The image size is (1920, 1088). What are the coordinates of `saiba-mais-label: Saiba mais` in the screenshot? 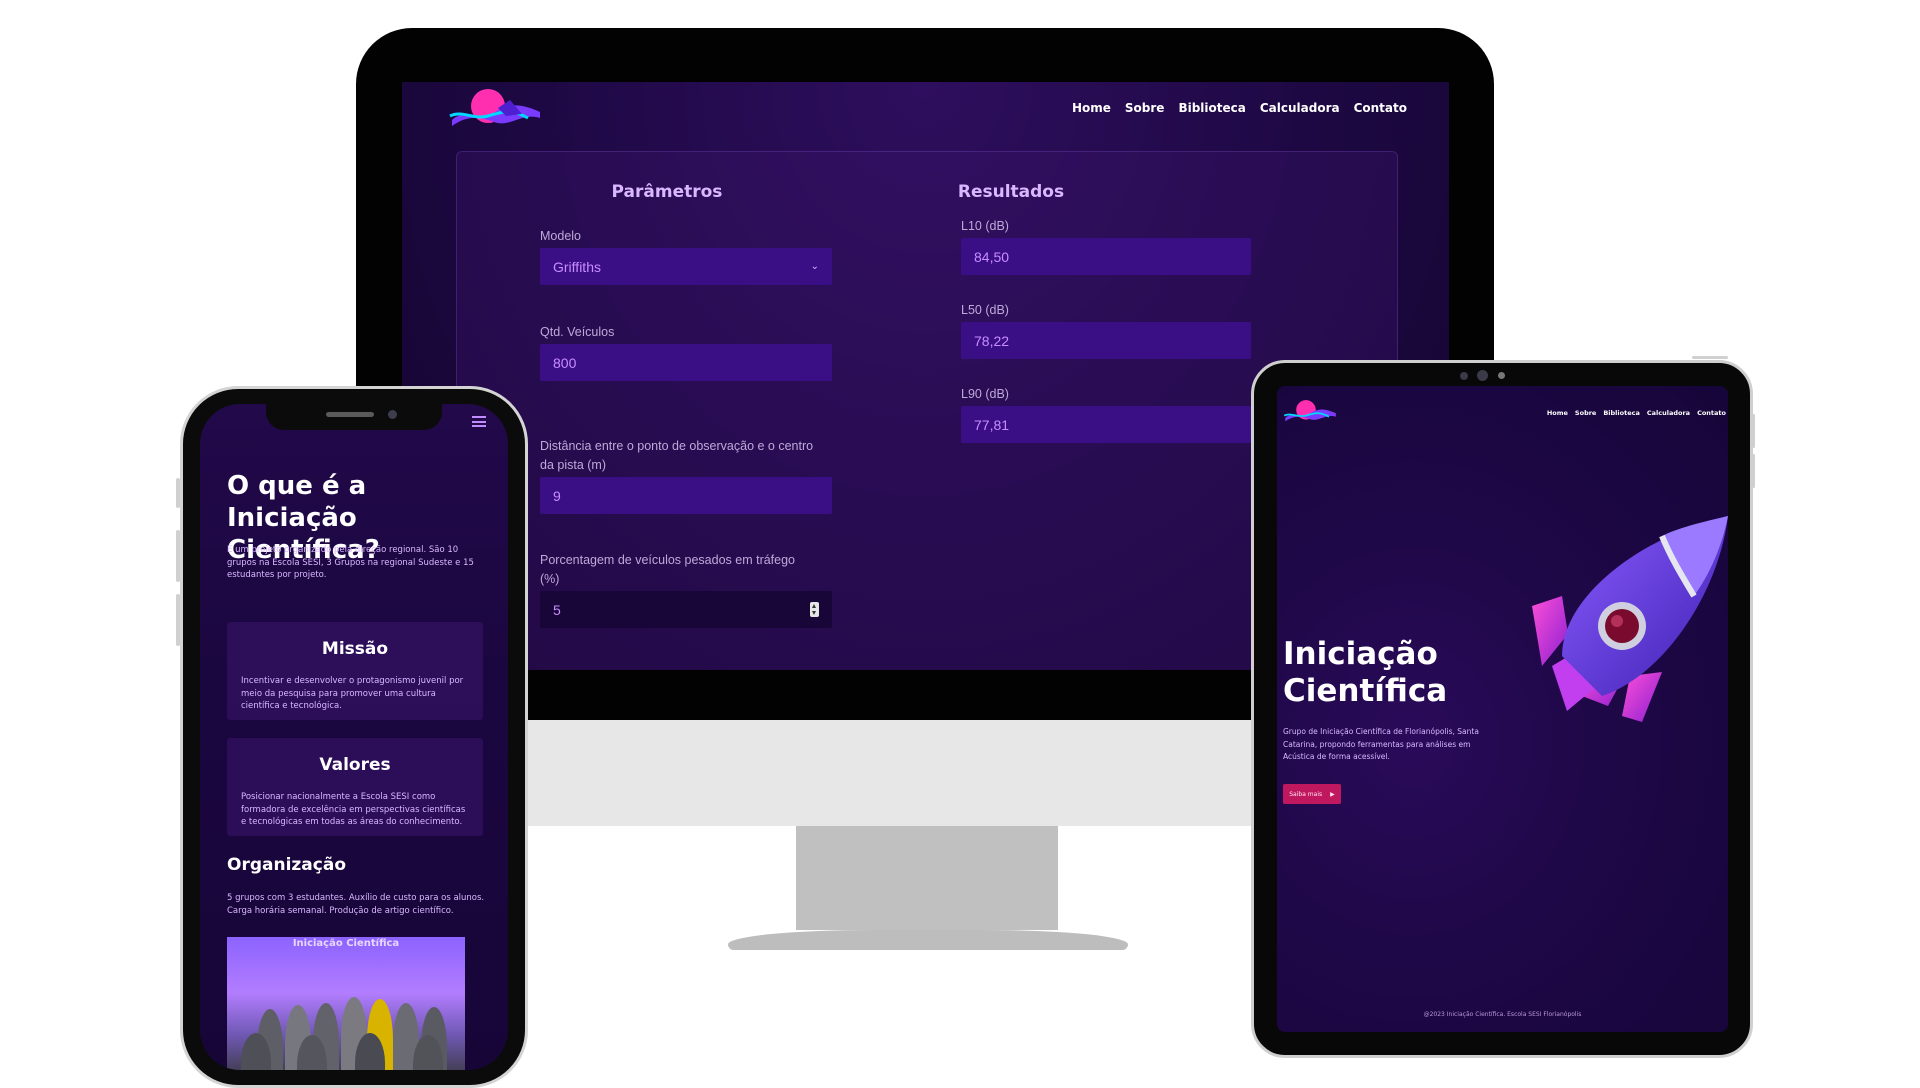 It's located at (1306, 794).